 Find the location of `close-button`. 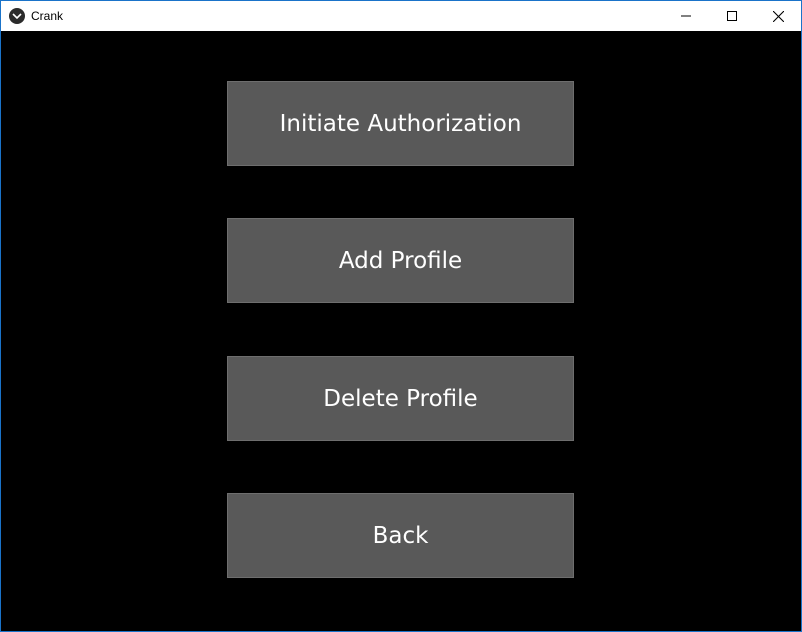

close-button is located at coordinates (778, 16).